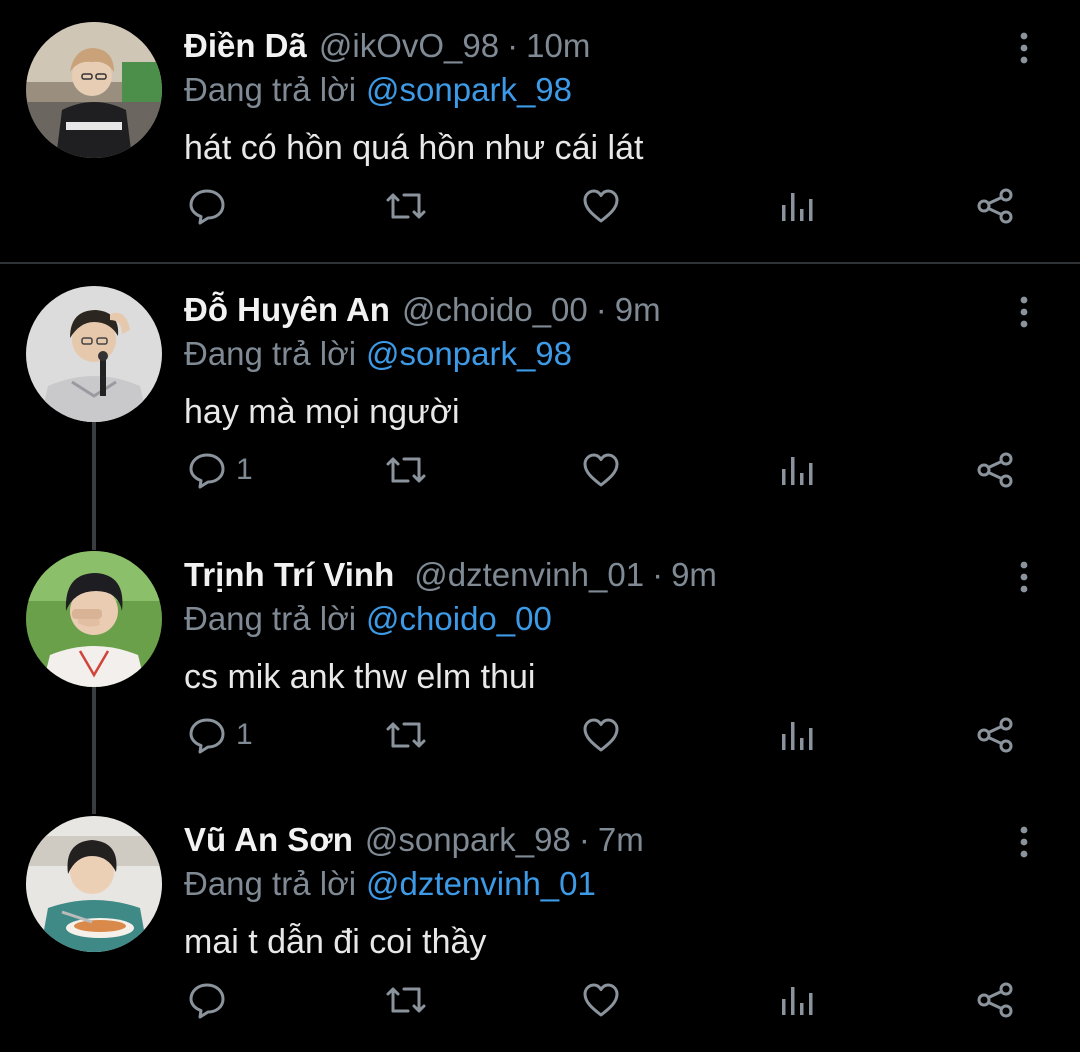 The height and width of the screenshot is (1052, 1080). I want to click on tweet-text: hay mà mọi người, so click(322, 412).